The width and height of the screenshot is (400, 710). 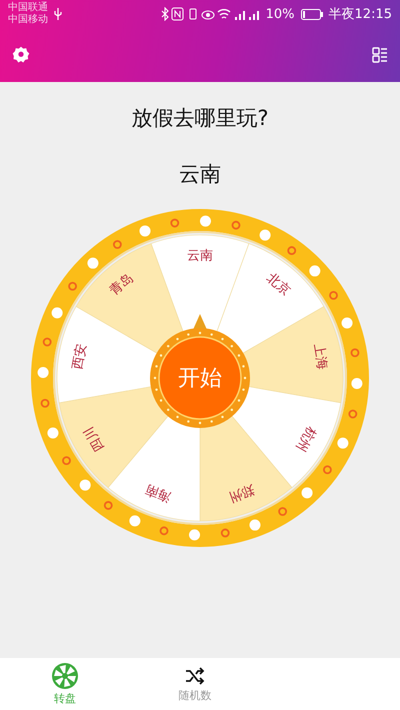 What do you see at coordinates (279, 284) in the screenshot?
I see `segment-label: 北京` at bounding box center [279, 284].